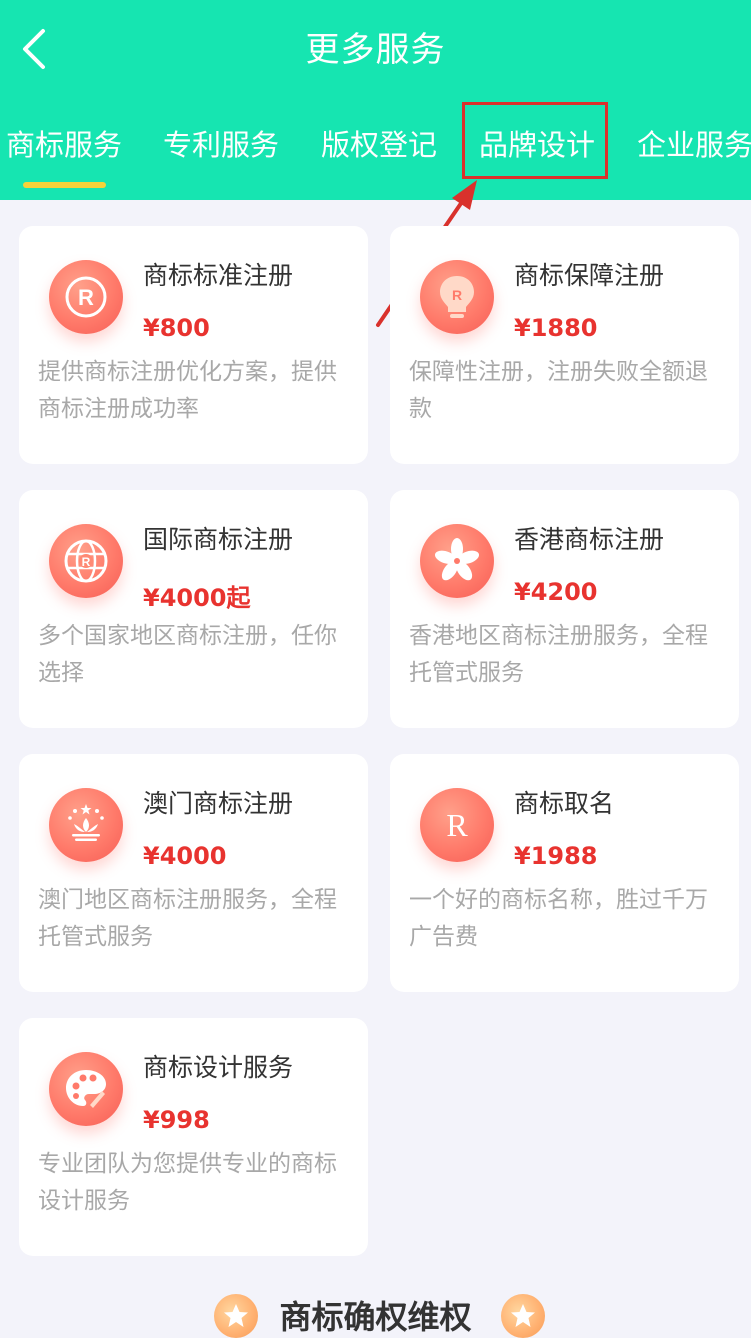  I want to click on service-card: R 商标标准注册 ¥800 提供商标注册优化方案，提供商标注册成功率, so click(193, 345).